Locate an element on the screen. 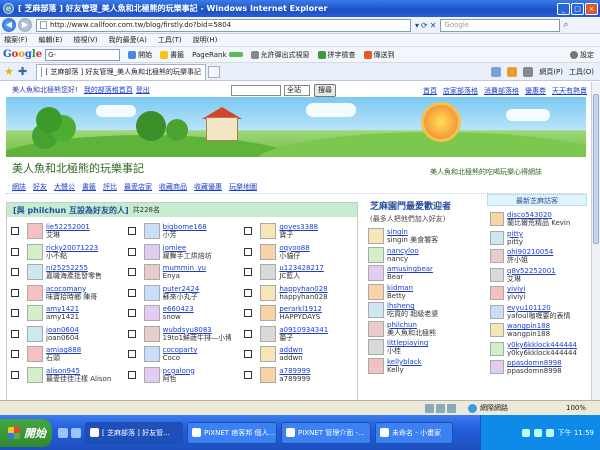  coupon-link: 優惠券 is located at coordinates (535, 91).